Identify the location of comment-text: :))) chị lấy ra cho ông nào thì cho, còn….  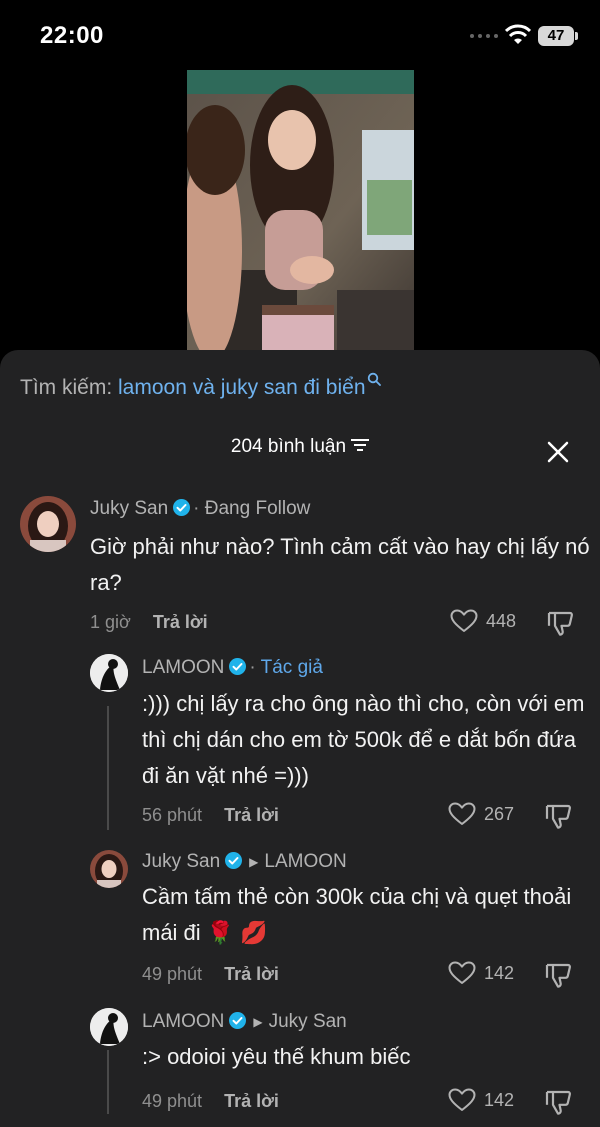
(363, 739).